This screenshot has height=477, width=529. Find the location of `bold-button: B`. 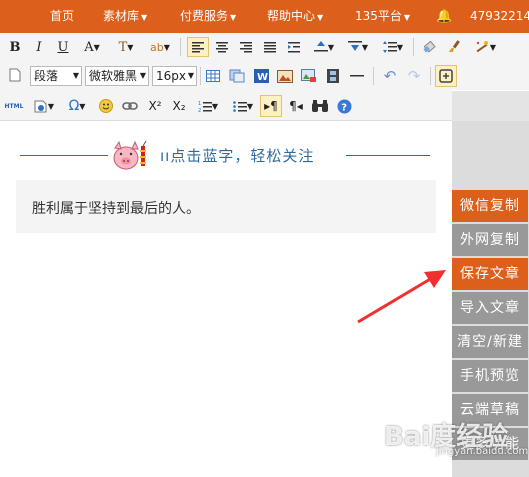

bold-button: B is located at coordinates (15, 47).